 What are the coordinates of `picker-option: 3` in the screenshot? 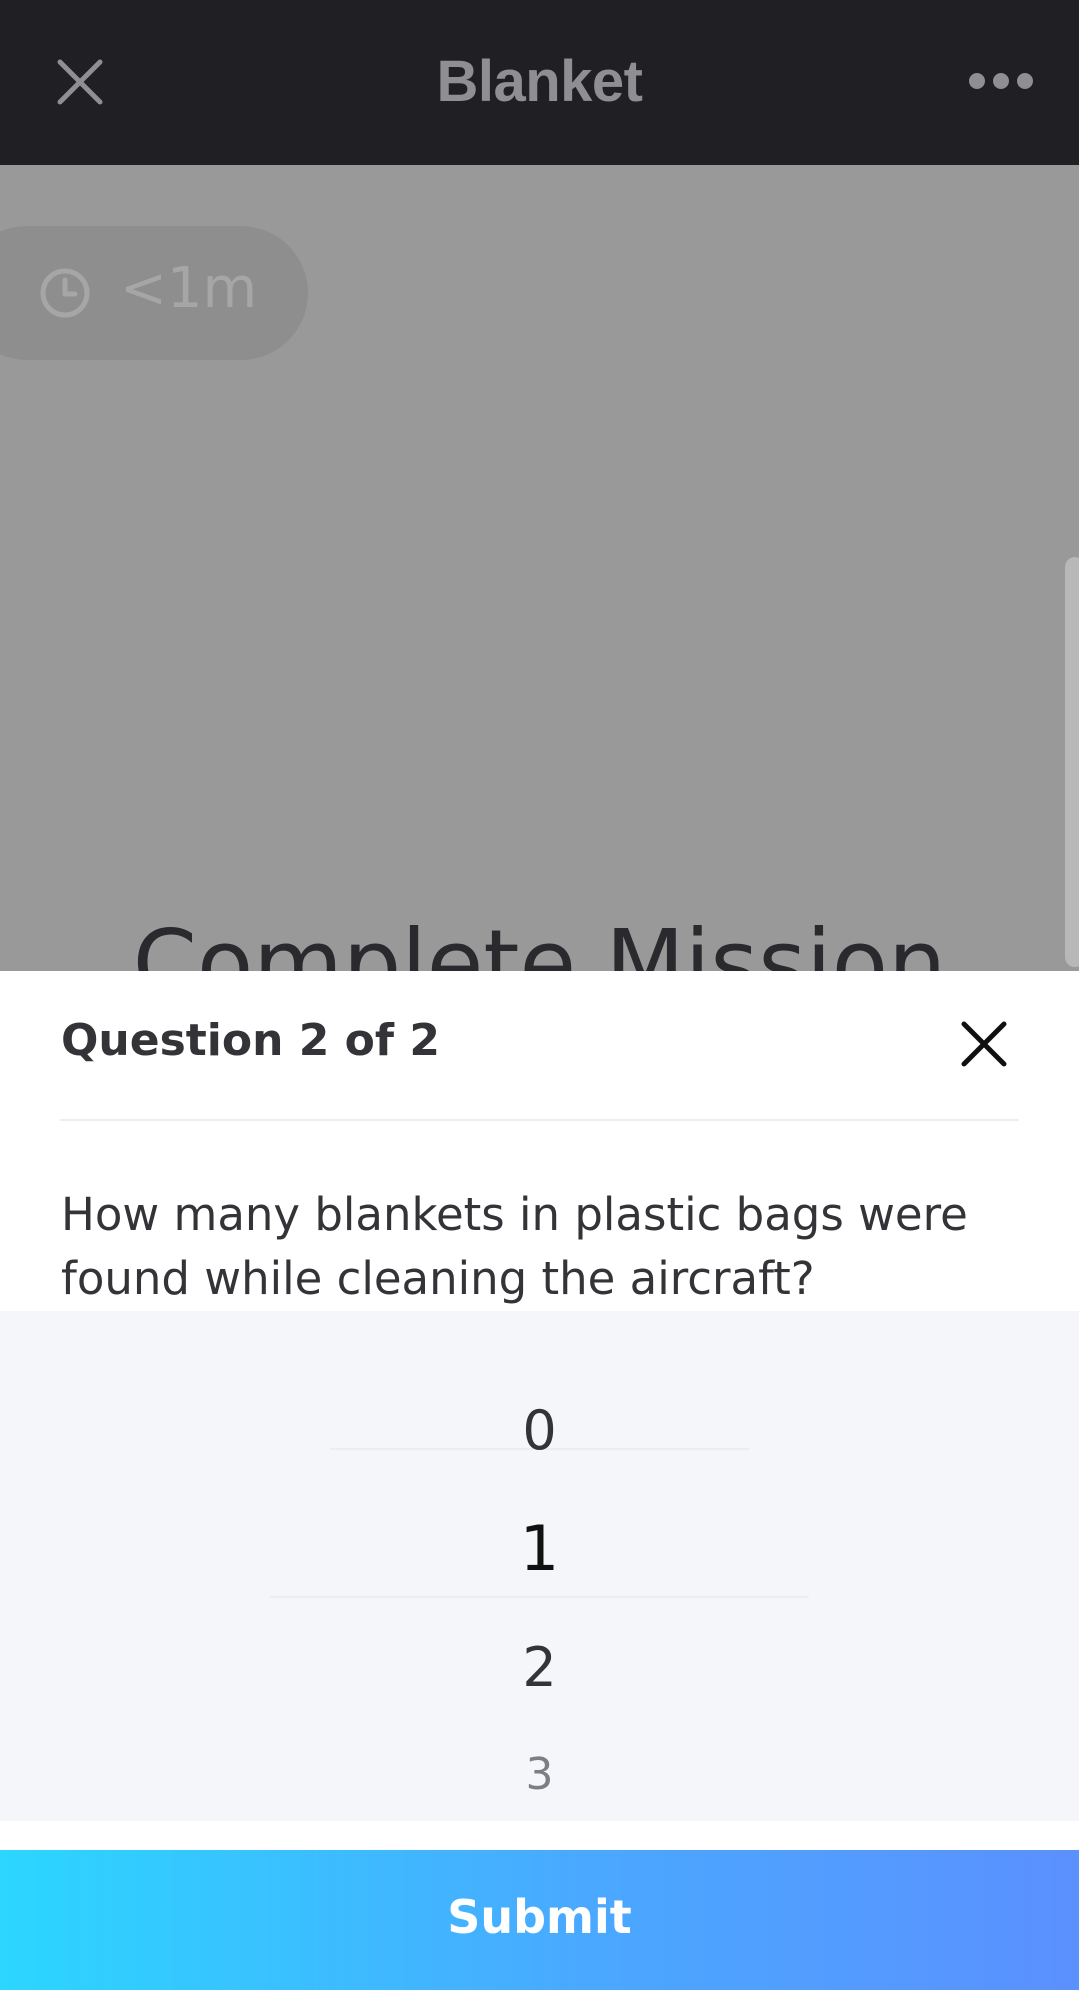 It's located at (539, 1774).